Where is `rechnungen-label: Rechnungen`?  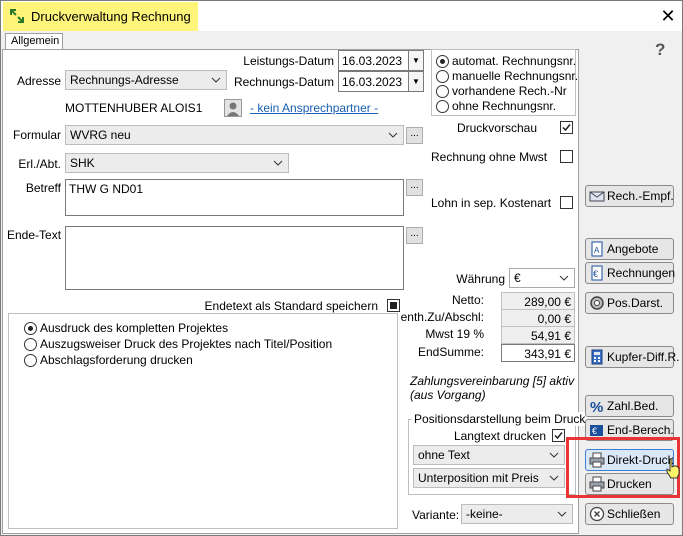 rechnungen-label: Rechnungen is located at coordinates (641, 273).